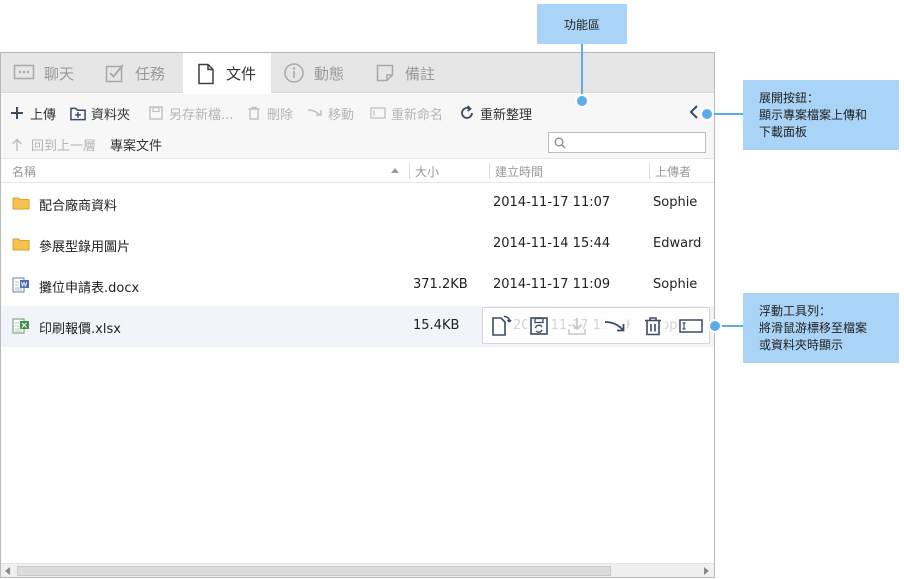  What do you see at coordinates (59, 73) in the screenshot?
I see `tab-label: 聊天` at bounding box center [59, 73].